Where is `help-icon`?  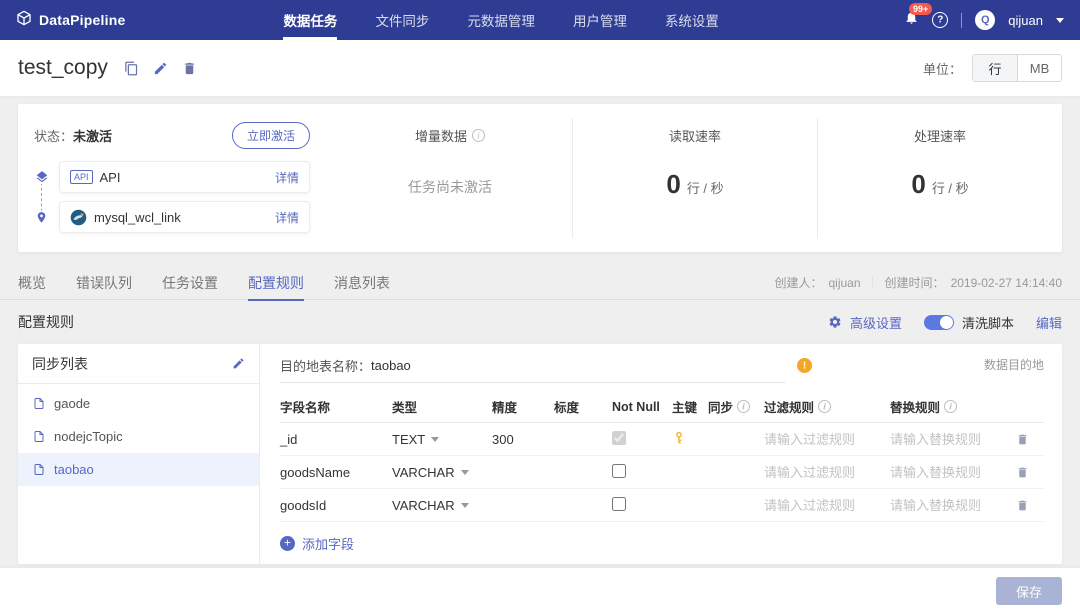 help-icon is located at coordinates (940, 20).